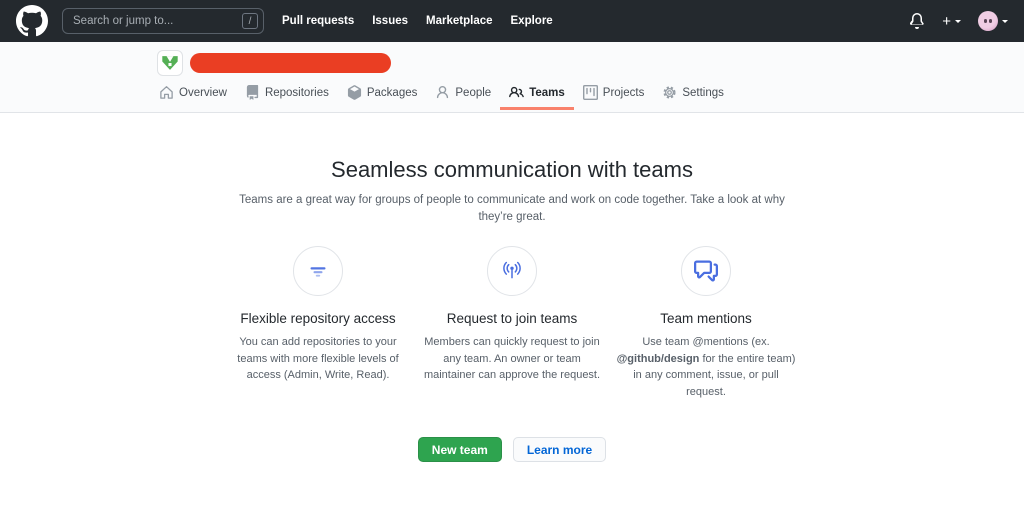 The height and width of the screenshot is (509, 1024). I want to click on search-input, so click(163, 21).